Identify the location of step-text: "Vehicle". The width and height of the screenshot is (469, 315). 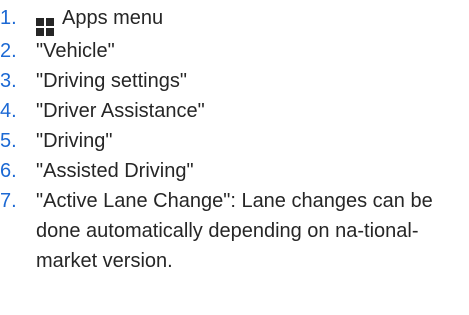
(75, 51).